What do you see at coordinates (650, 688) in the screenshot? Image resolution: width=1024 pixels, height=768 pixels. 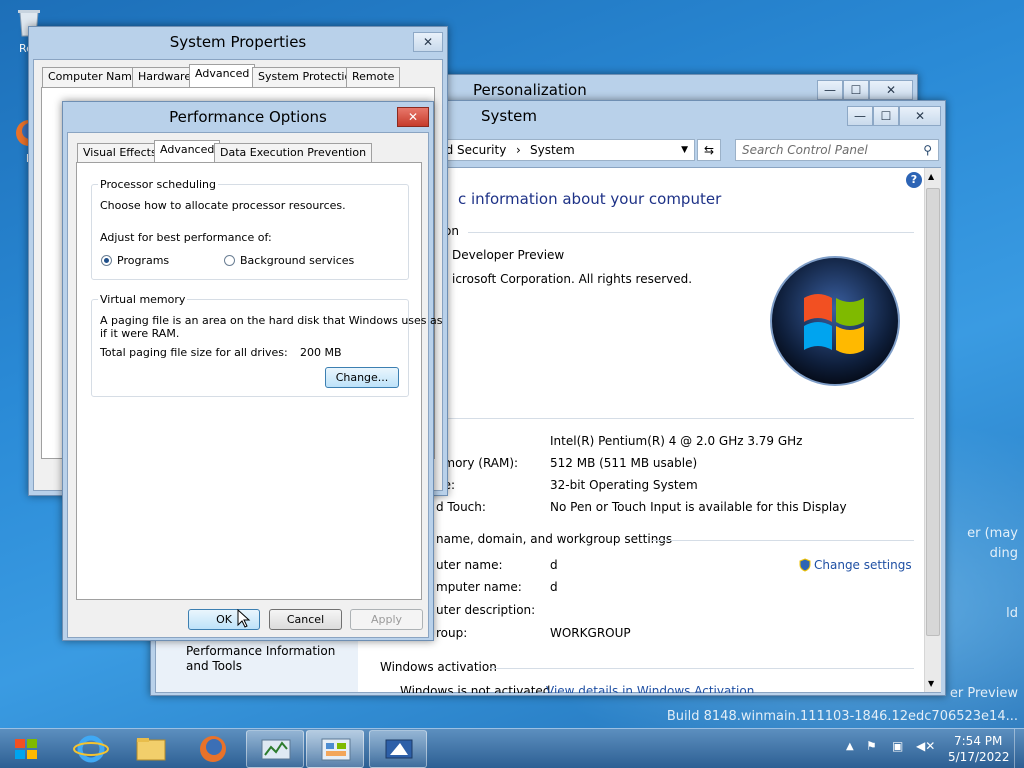 I see `activation-link: View details in Windows Activation` at bounding box center [650, 688].